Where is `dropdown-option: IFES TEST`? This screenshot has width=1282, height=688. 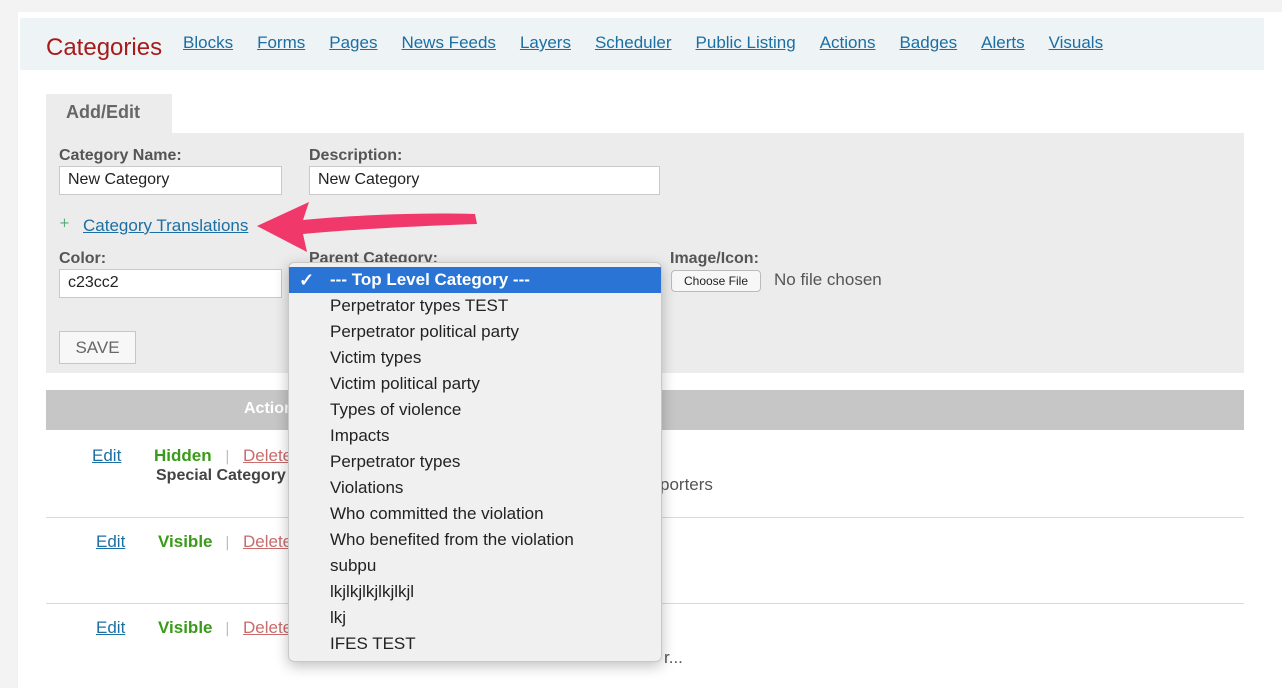 dropdown-option: IFES TEST is located at coordinates (475, 644).